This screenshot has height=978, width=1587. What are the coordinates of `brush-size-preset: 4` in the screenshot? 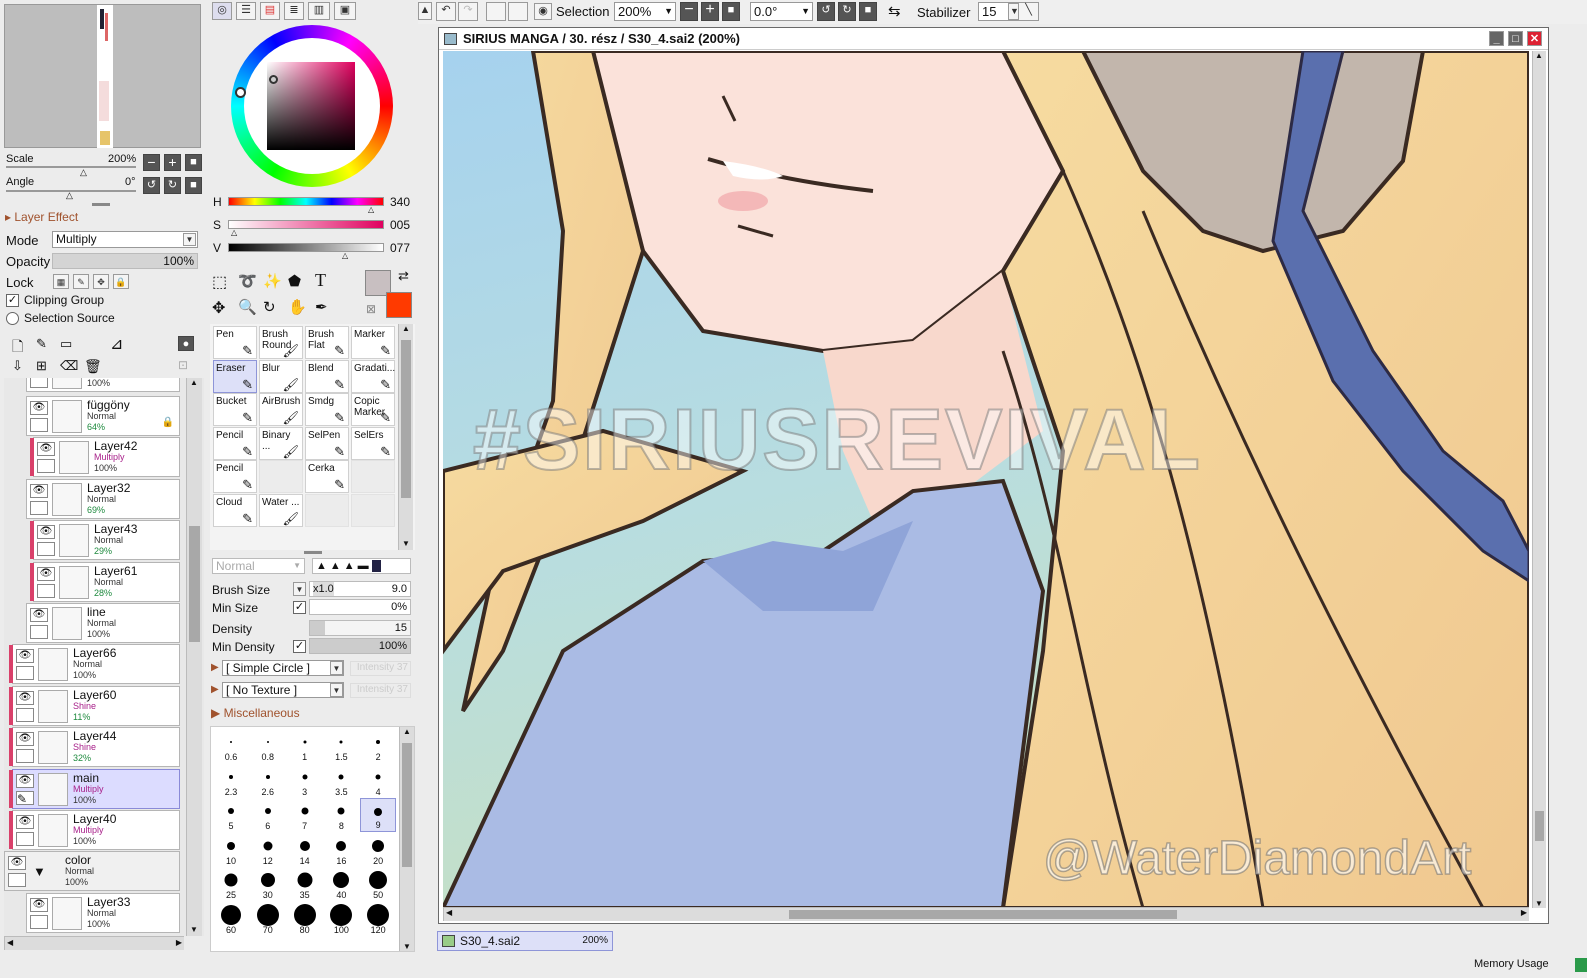 It's located at (378, 781).